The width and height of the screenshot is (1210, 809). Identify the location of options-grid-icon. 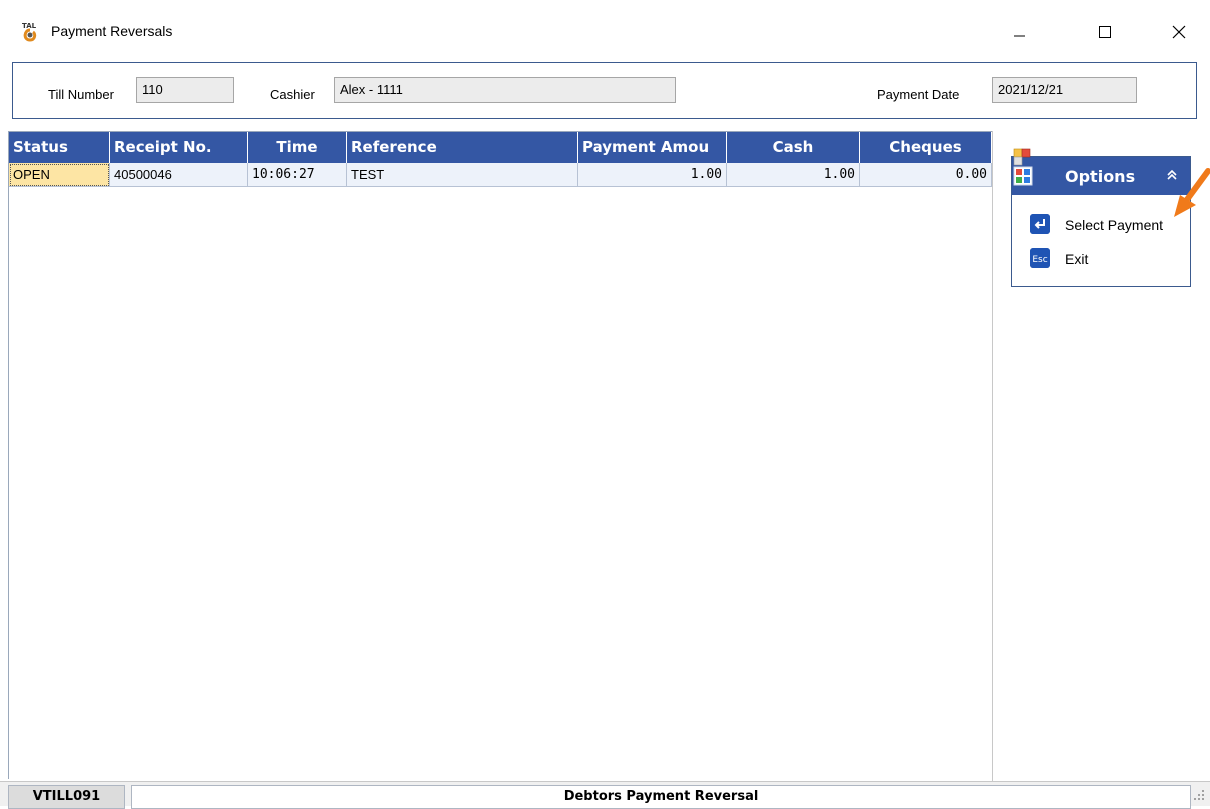
(1023, 167).